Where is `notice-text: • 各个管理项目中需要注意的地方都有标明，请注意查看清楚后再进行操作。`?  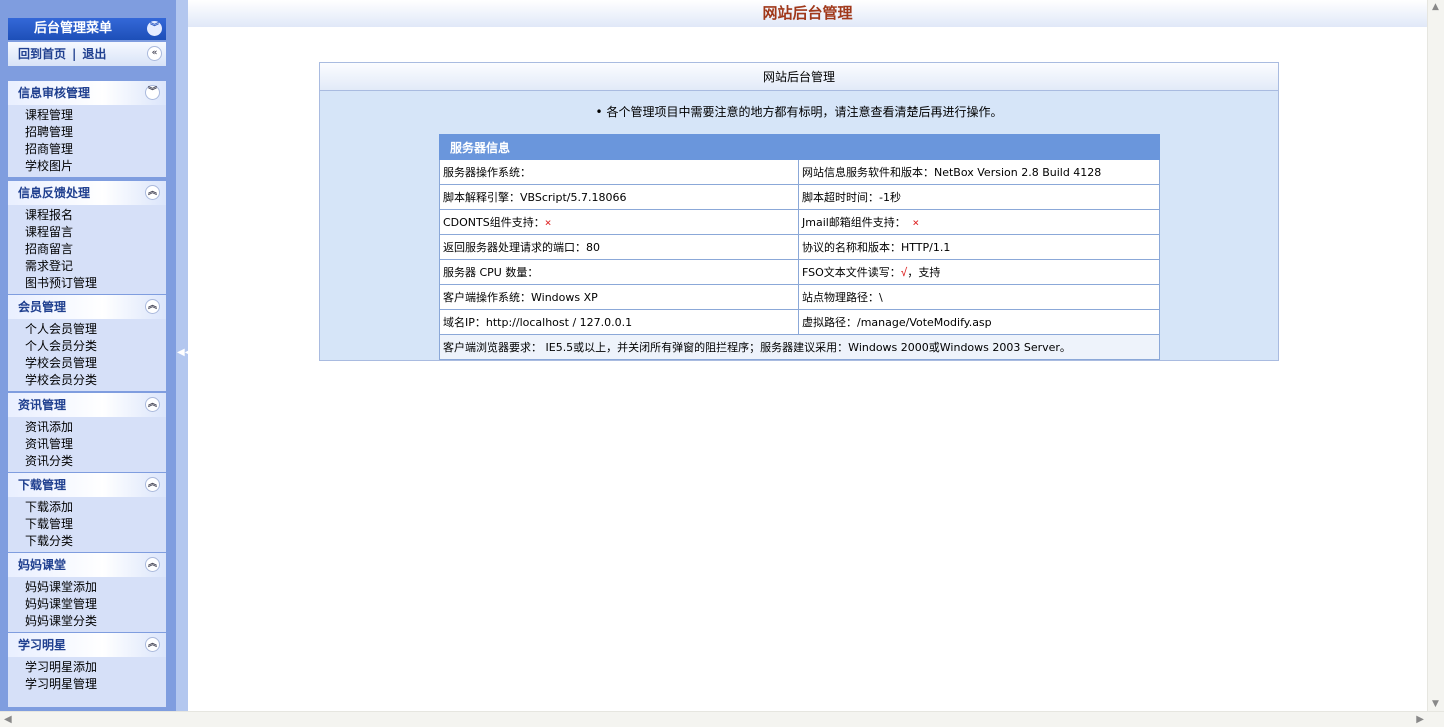 notice-text: • 各个管理项目中需要注意的地方都有标明，请注意查看清楚后再进行操作。 is located at coordinates (799, 112).